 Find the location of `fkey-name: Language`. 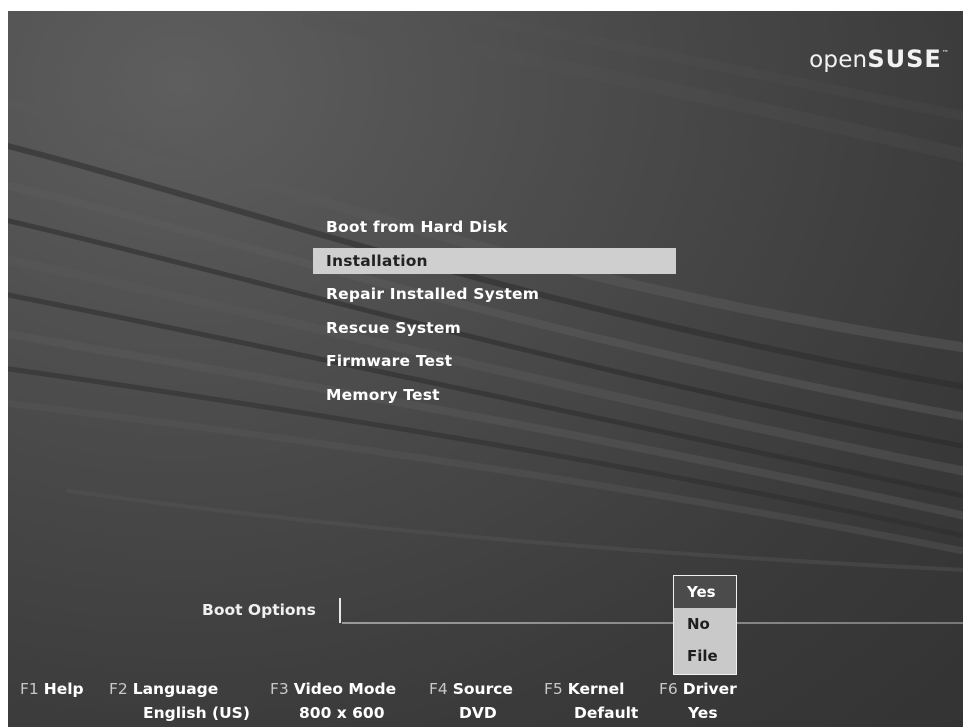

fkey-name: Language is located at coordinates (175, 689).